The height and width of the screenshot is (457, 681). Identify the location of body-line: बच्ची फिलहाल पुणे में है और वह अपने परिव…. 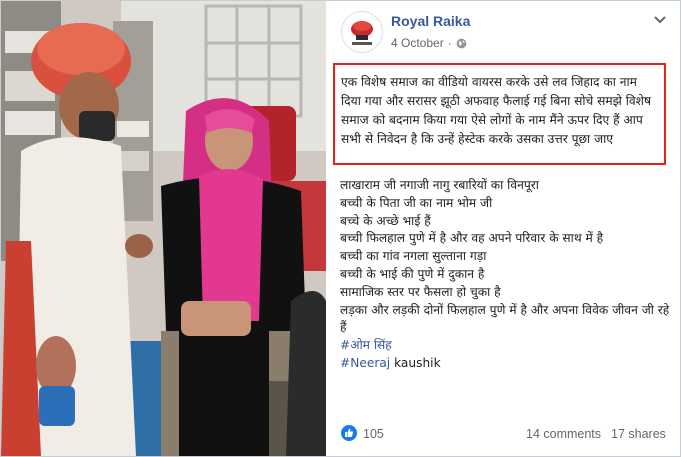
(472, 238).